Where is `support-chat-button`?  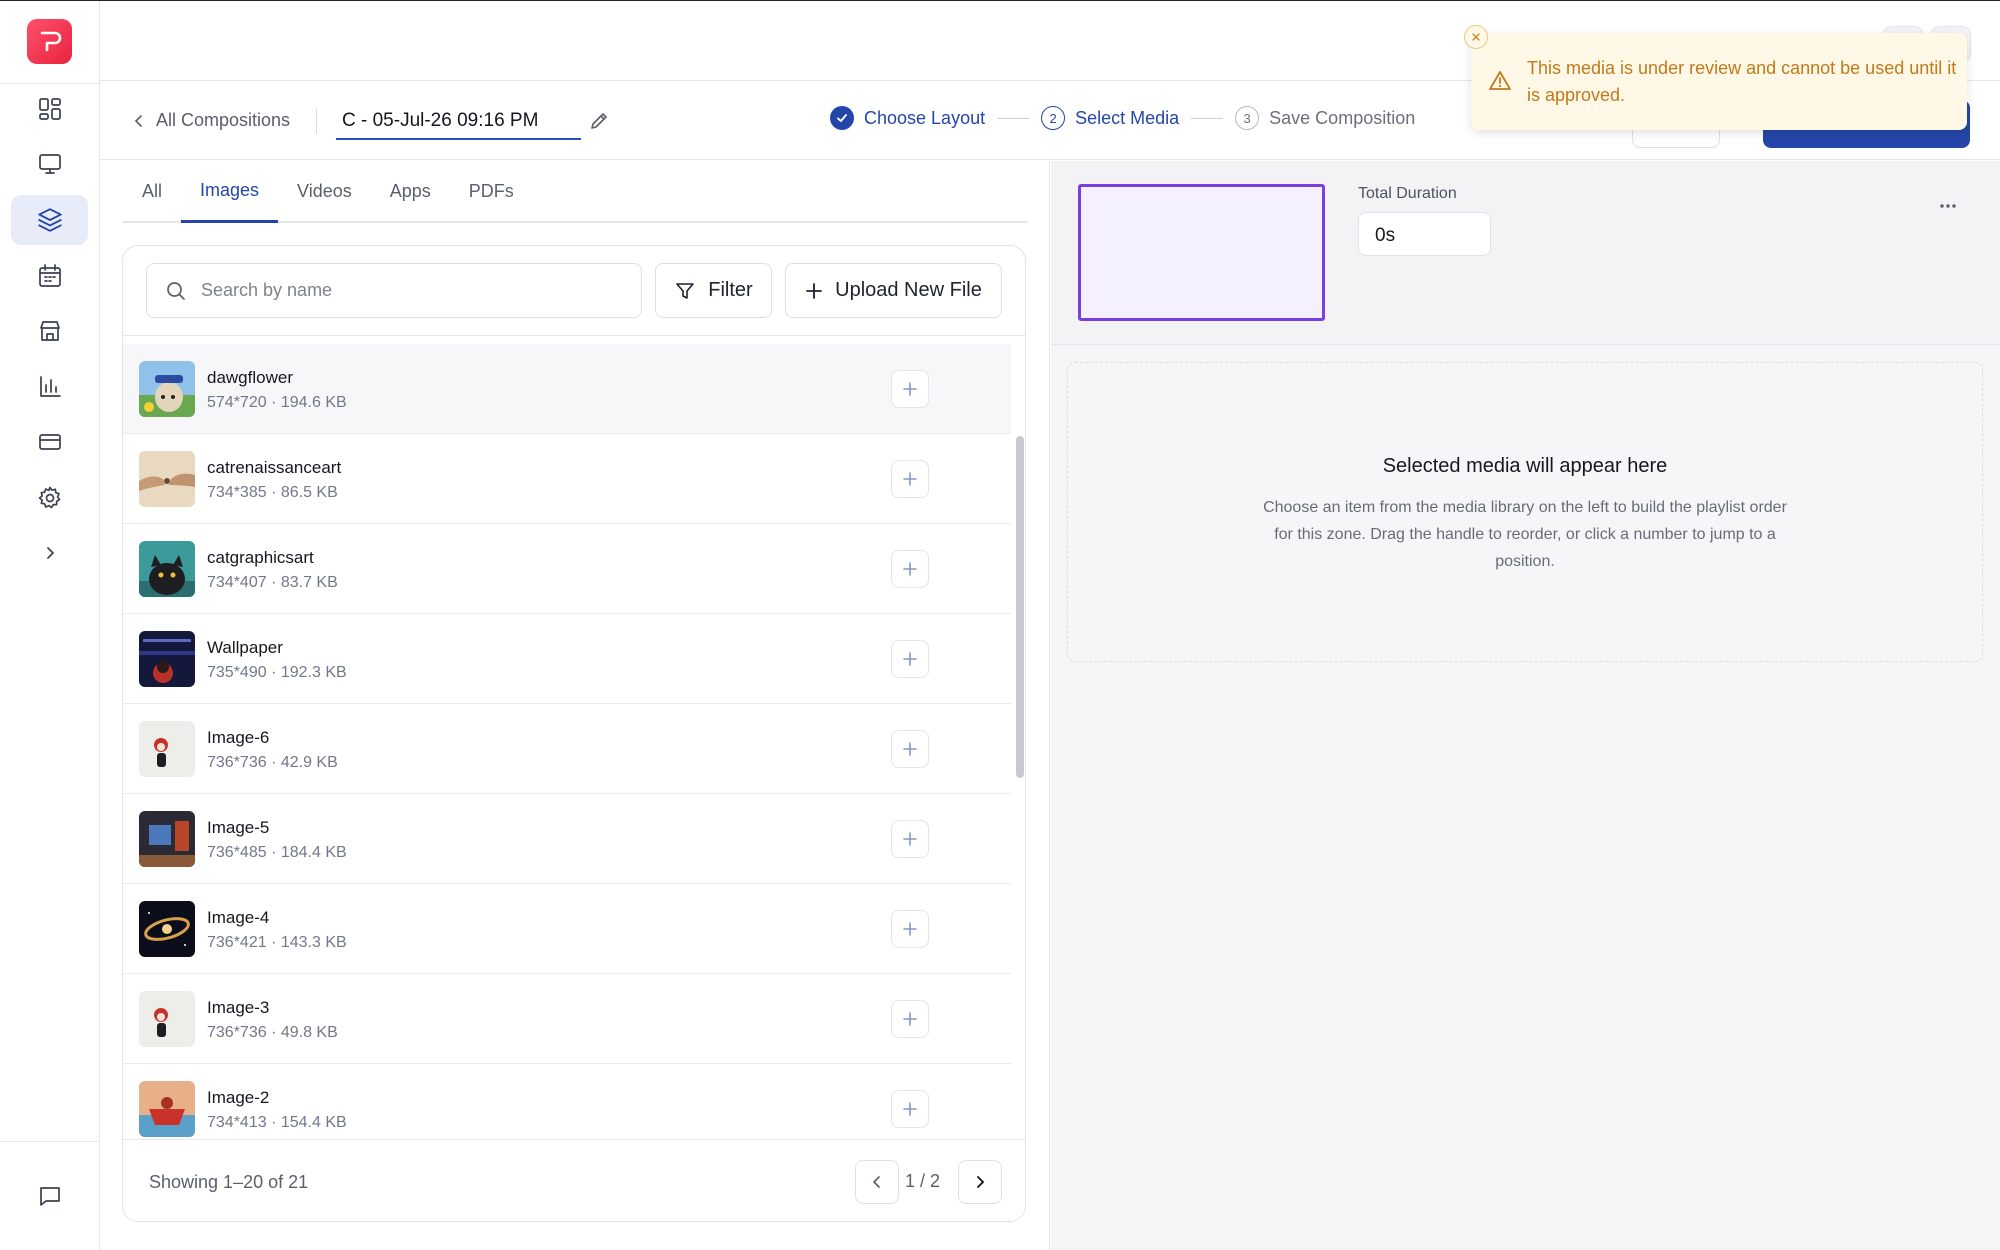
support-chat-button is located at coordinates (49, 1196).